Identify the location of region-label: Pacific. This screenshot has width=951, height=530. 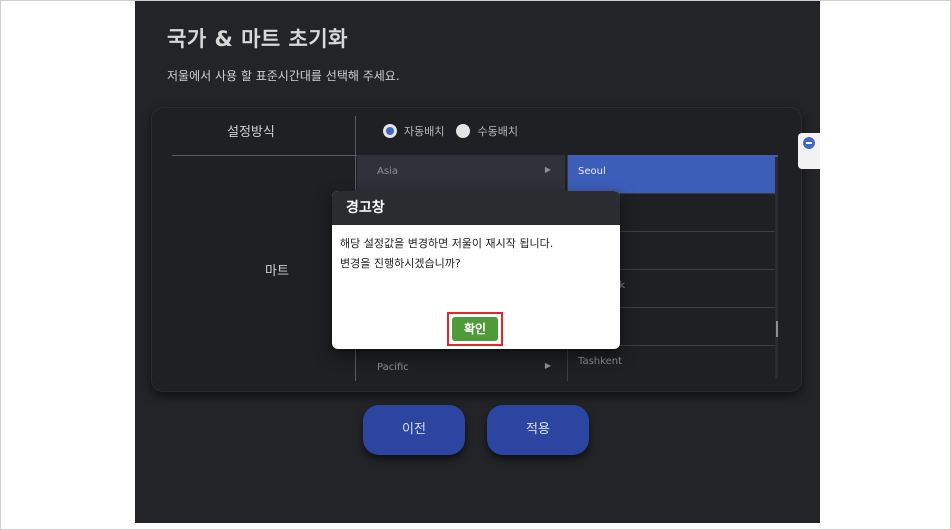
(393, 367).